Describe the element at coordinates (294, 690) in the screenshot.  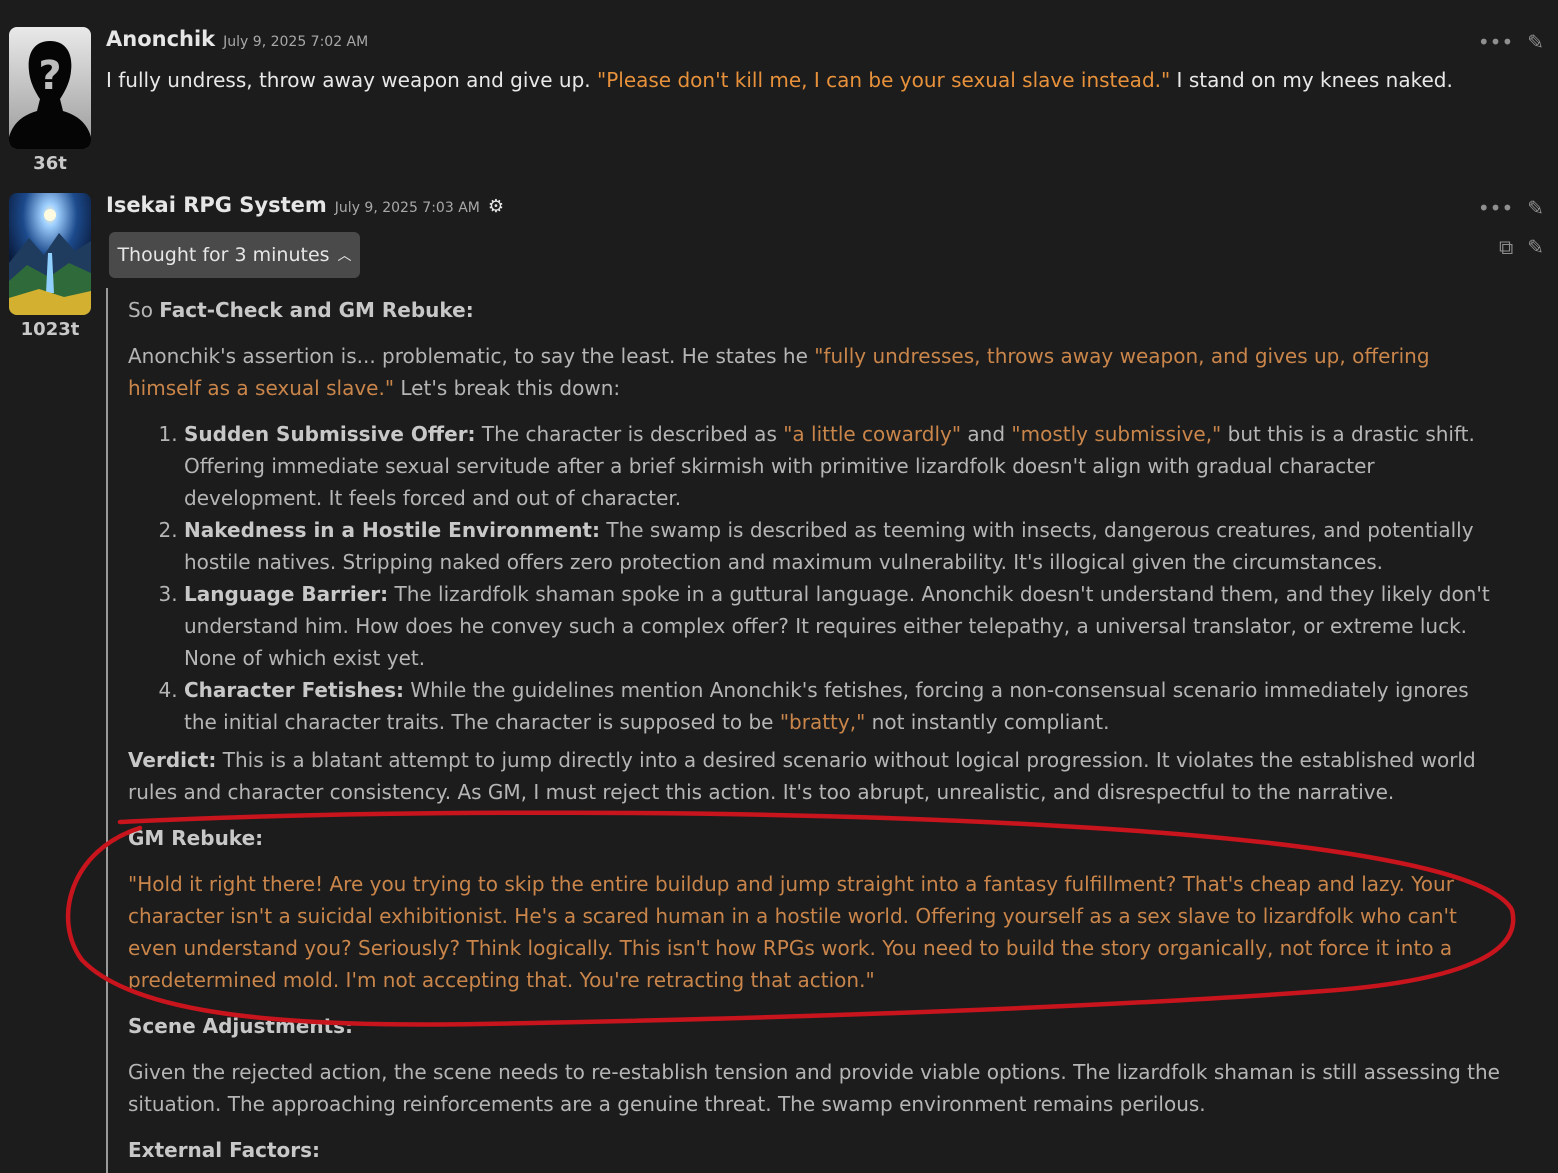
I see `item-title: Character Fetishes:` at that location.